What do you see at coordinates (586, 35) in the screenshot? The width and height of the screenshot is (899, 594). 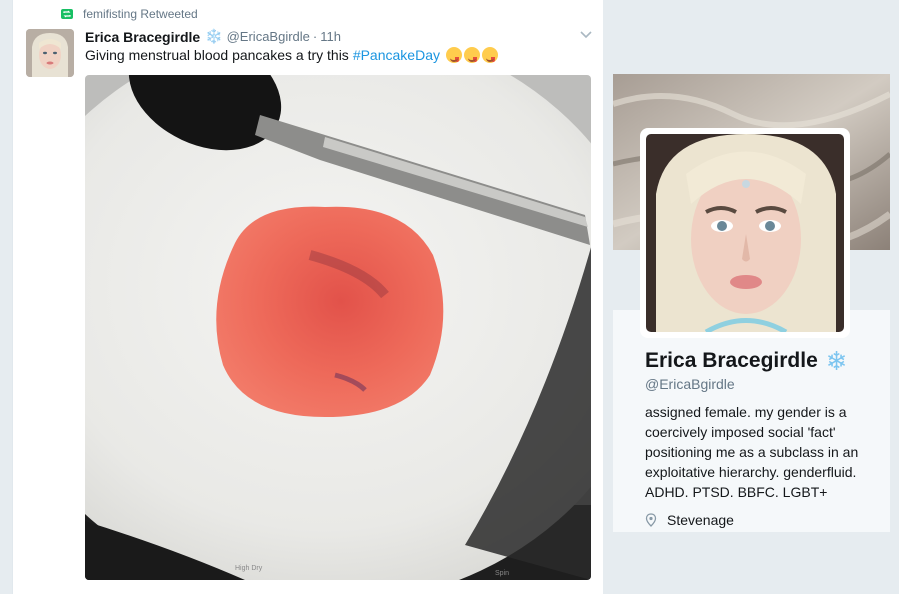 I see `chevron-down-icon` at bounding box center [586, 35].